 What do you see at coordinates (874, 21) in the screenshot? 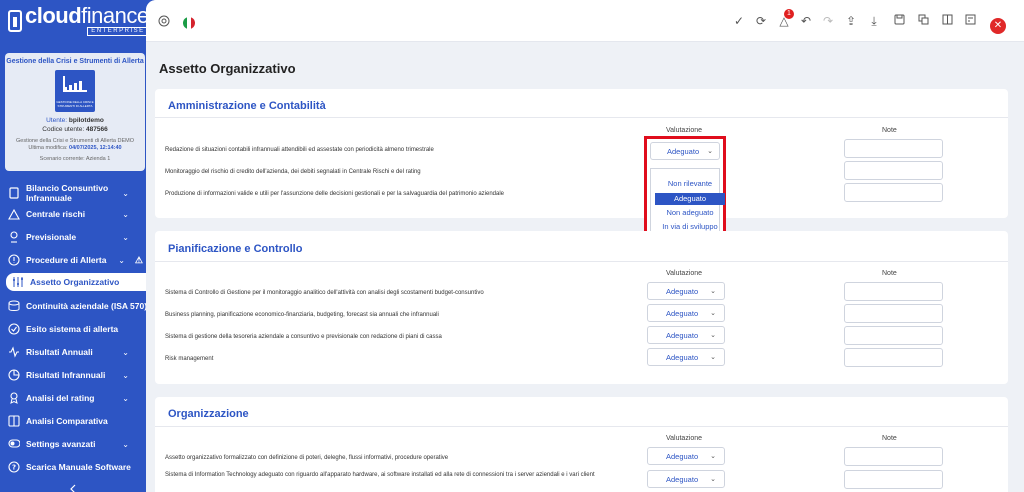
I see `download-icon: ⤓` at bounding box center [874, 21].